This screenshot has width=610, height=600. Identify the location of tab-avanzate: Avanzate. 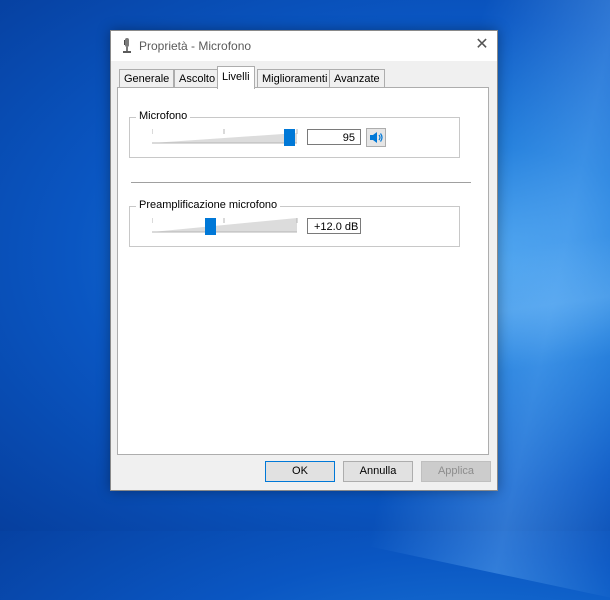
(357, 78).